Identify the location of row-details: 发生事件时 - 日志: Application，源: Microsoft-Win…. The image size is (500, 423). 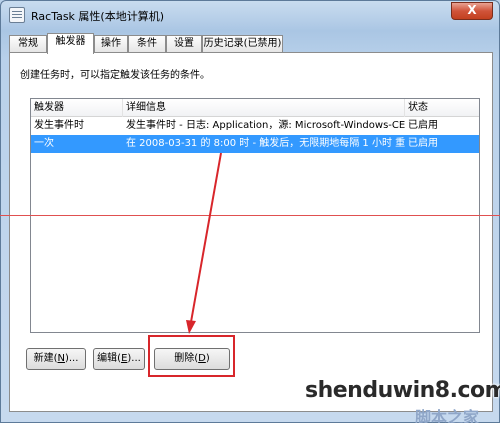
(265, 125).